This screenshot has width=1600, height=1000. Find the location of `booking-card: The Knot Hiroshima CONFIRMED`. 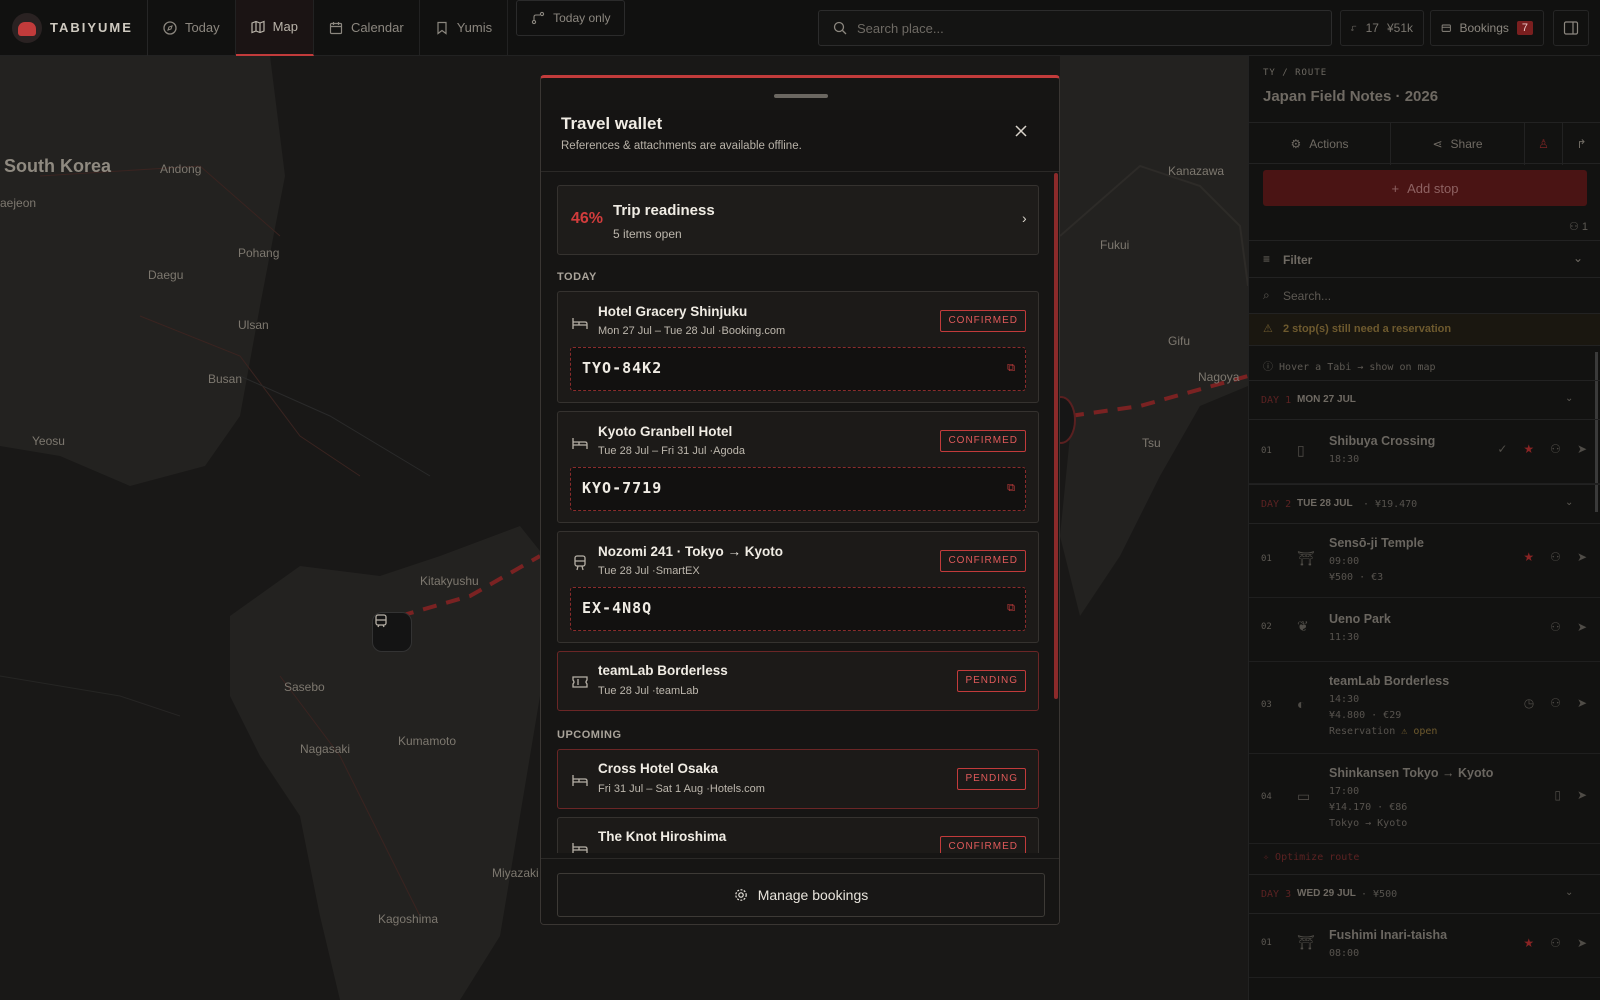

booking-card: The Knot Hiroshima CONFIRMED is located at coordinates (798, 835).